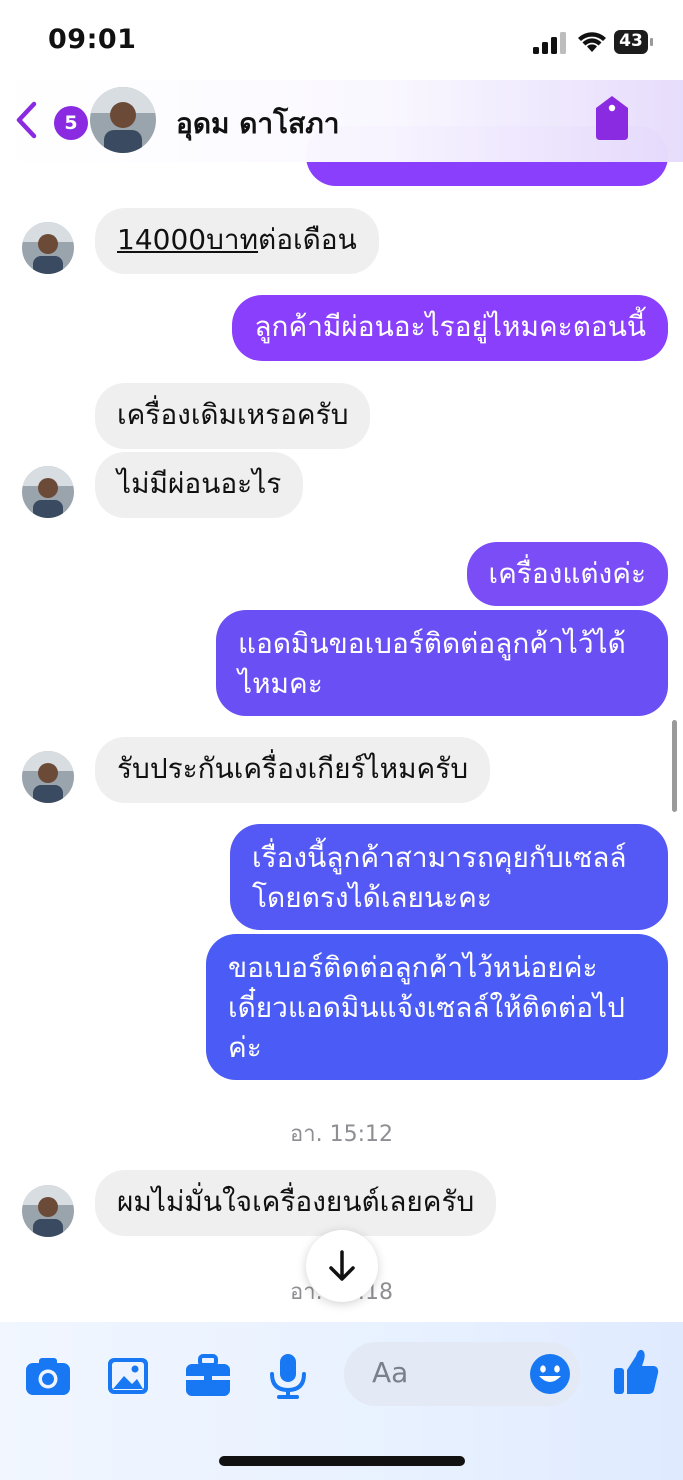 The height and width of the screenshot is (1480, 683). I want to click on tag-icon, so click(612, 118).